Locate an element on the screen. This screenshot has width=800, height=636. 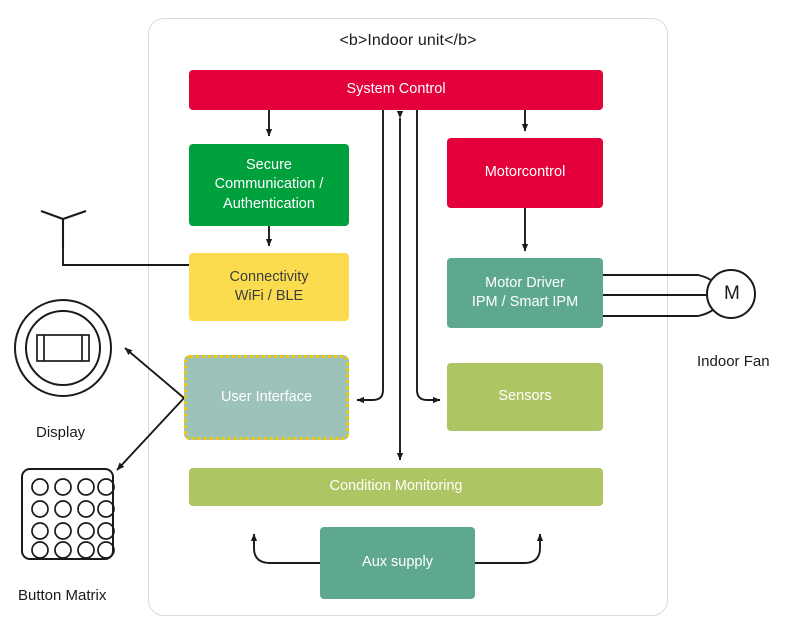
block-label: Motor Driver IPM / Smart IPM is located at coordinates (525, 292).